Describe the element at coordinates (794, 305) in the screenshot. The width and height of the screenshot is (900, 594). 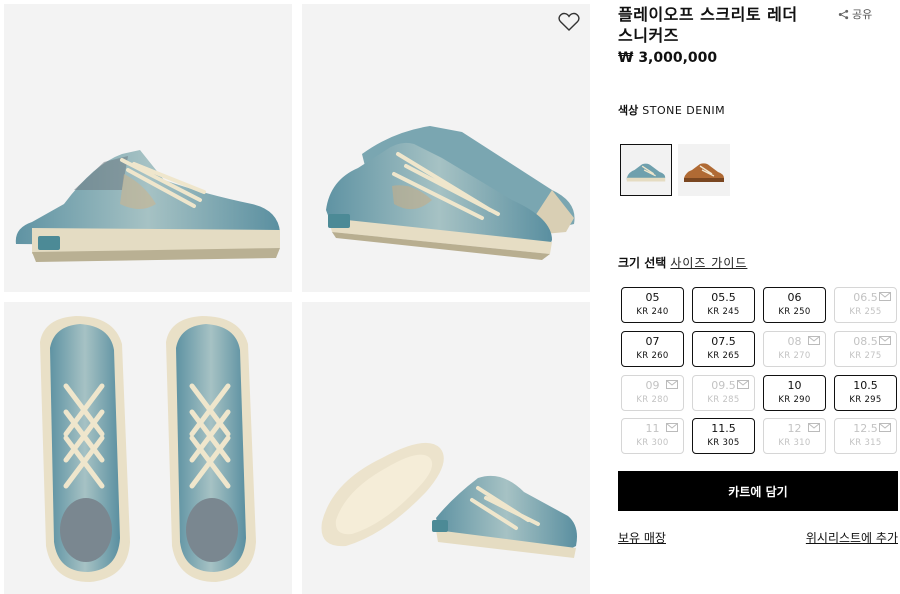
I see `size-option: 06 KR 250` at that location.